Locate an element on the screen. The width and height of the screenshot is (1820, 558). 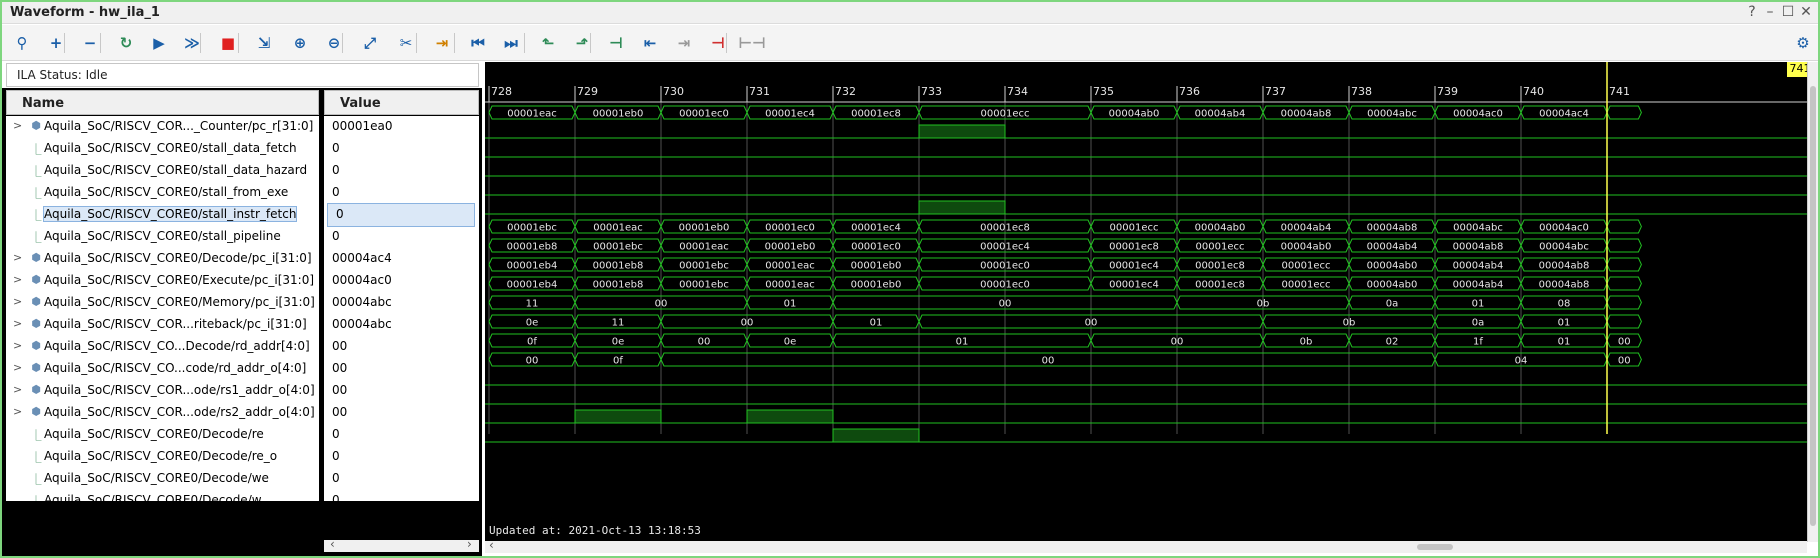
signal-row: ⎿ Aquila_SoC/RISCV_CORE0/Decode/we is located at coordinates (162, 479).